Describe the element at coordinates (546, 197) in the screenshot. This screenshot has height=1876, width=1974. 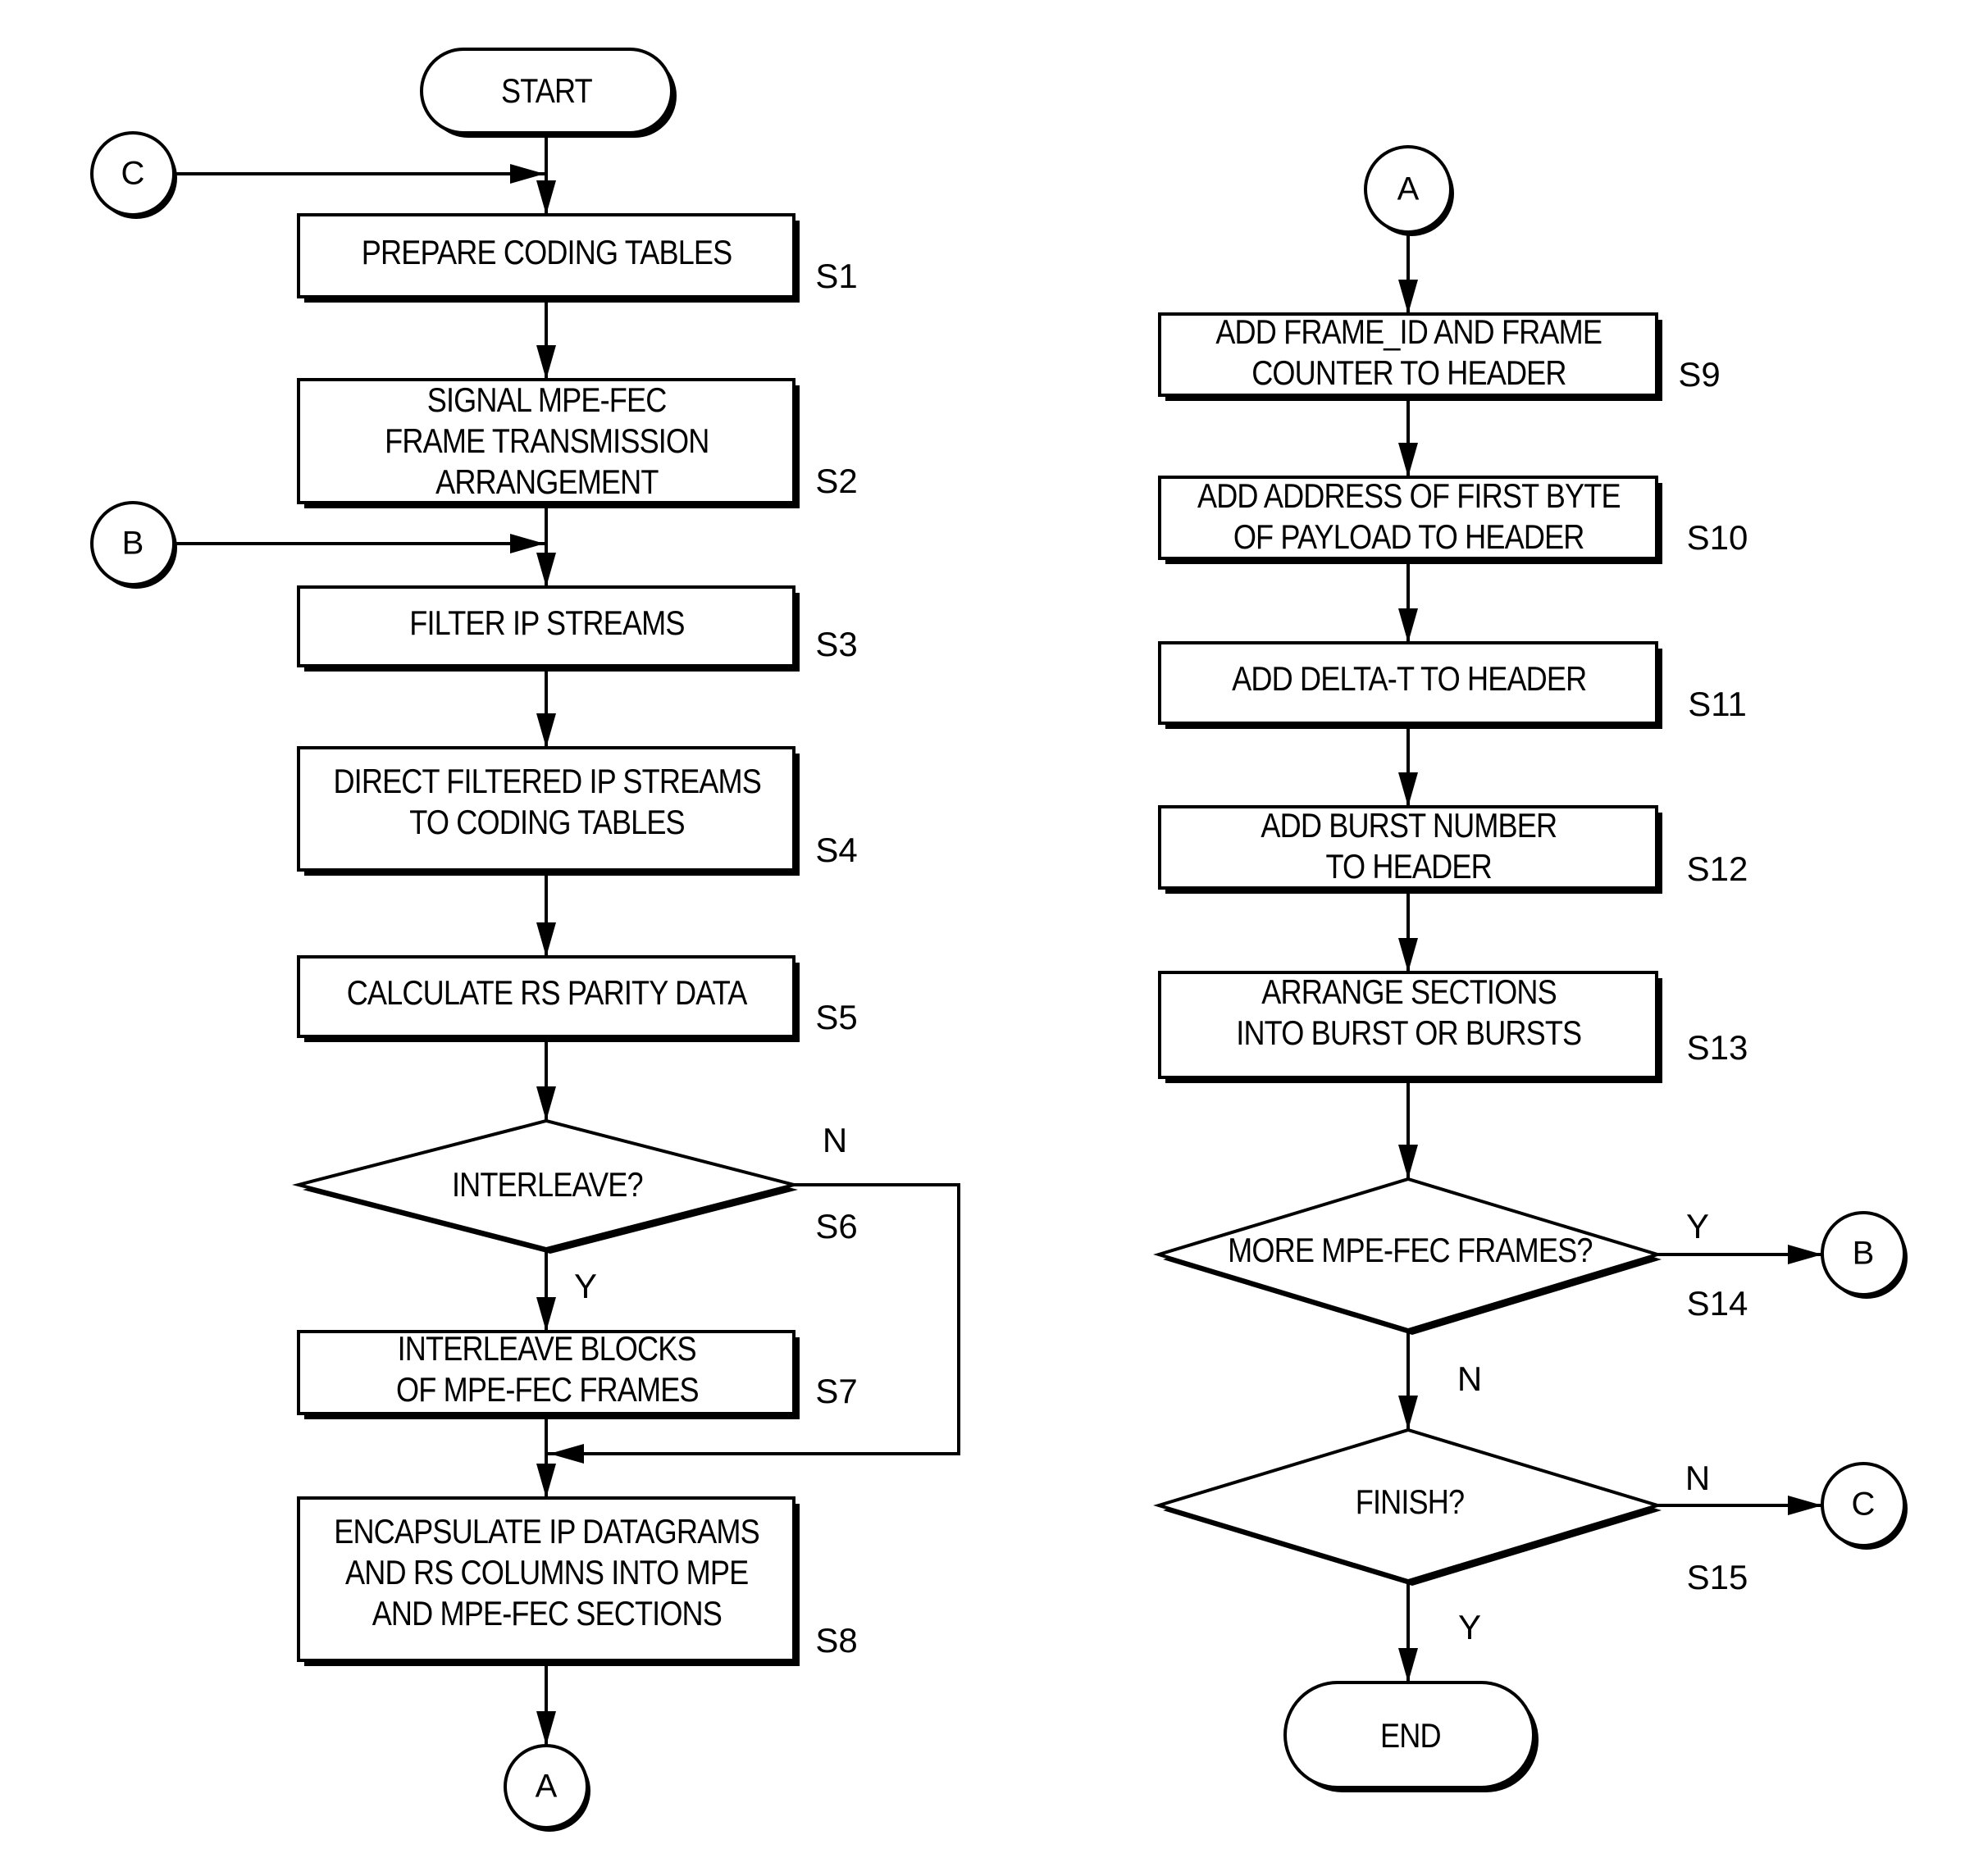
I see `arrowhead-s1` at that location.